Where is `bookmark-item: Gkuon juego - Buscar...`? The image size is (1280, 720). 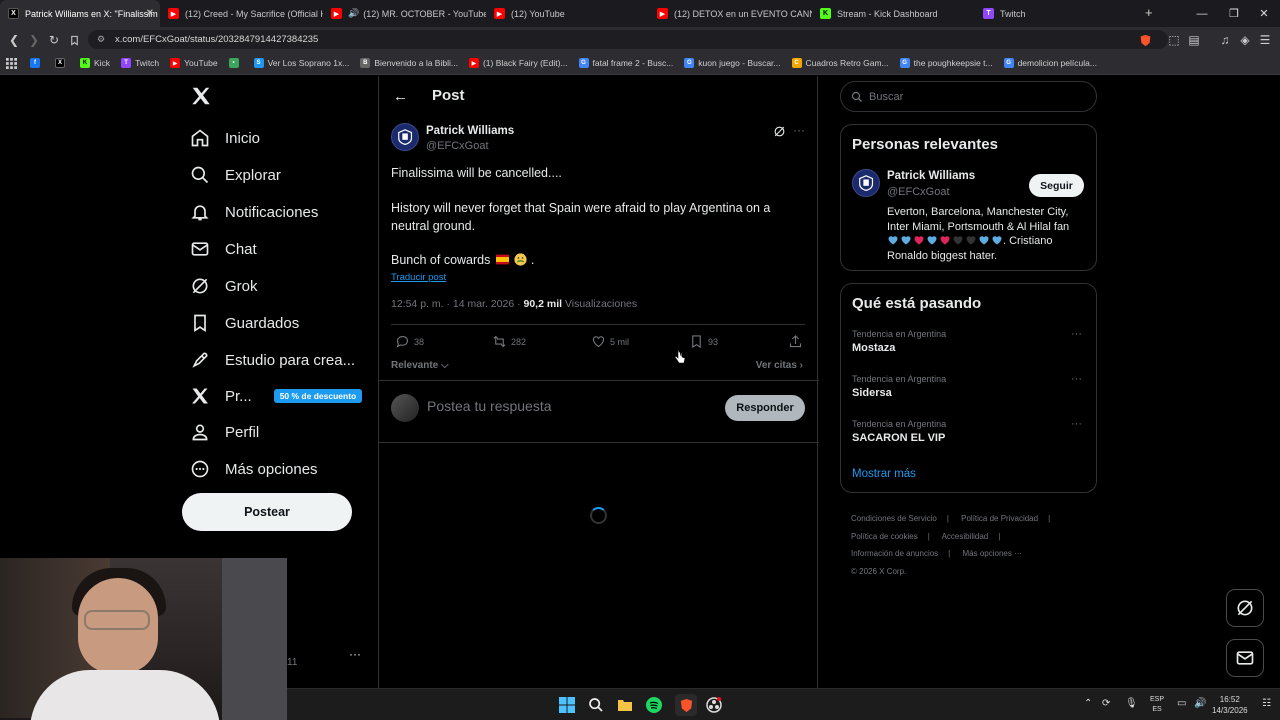
bookmark-item: Gkuon juego - Buscar... is located at coordinates (732, 63).